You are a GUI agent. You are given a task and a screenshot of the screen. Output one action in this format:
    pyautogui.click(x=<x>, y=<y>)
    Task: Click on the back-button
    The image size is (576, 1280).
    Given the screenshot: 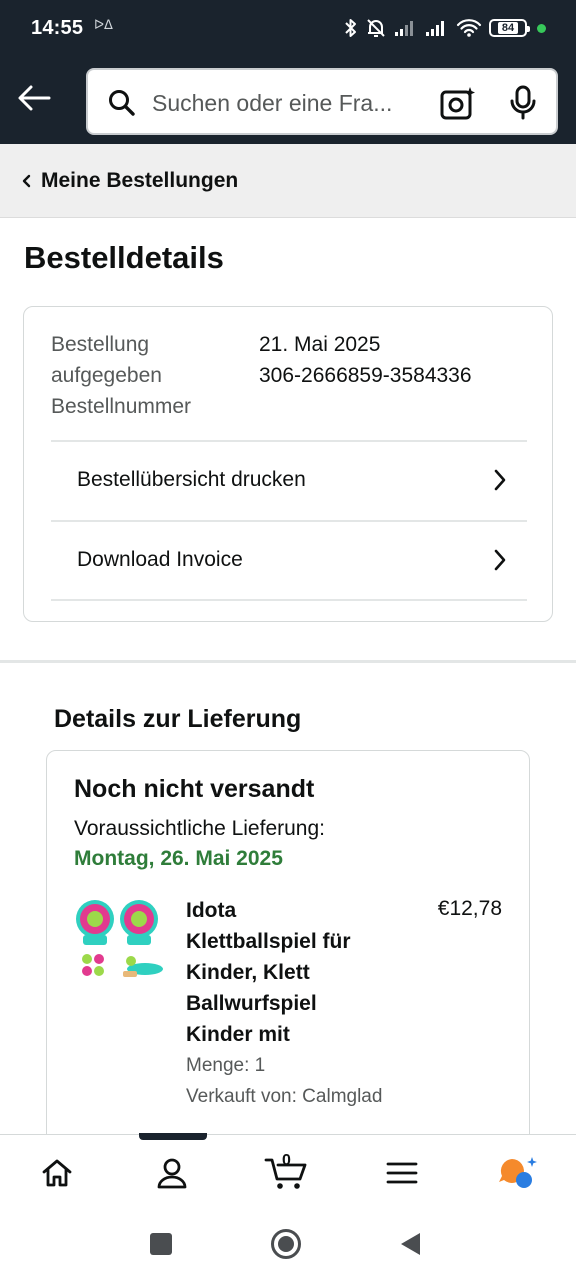 What is the action you would take?
    pyautogui.click(x=34, y=98)
    